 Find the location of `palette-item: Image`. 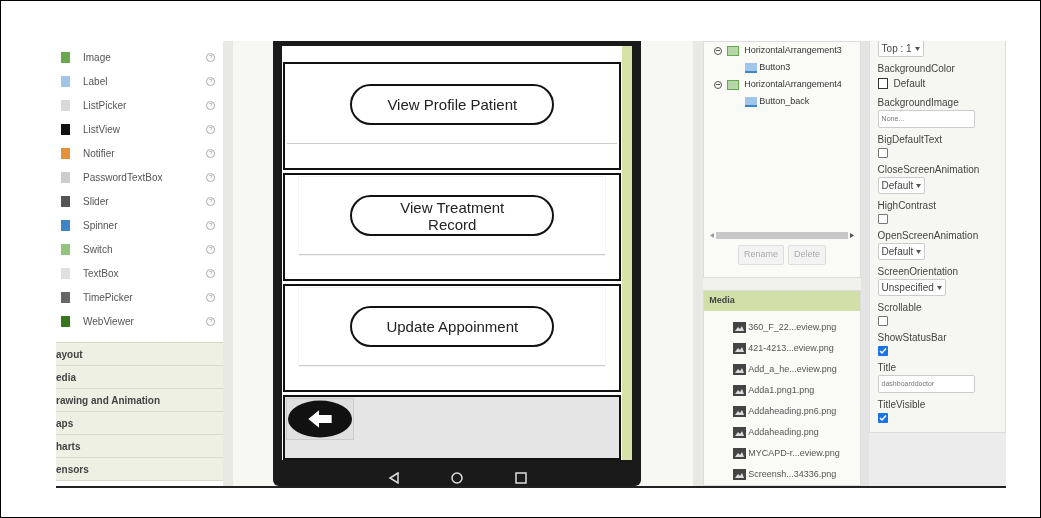

palette-item: Image is located at coordinates (138, 57).